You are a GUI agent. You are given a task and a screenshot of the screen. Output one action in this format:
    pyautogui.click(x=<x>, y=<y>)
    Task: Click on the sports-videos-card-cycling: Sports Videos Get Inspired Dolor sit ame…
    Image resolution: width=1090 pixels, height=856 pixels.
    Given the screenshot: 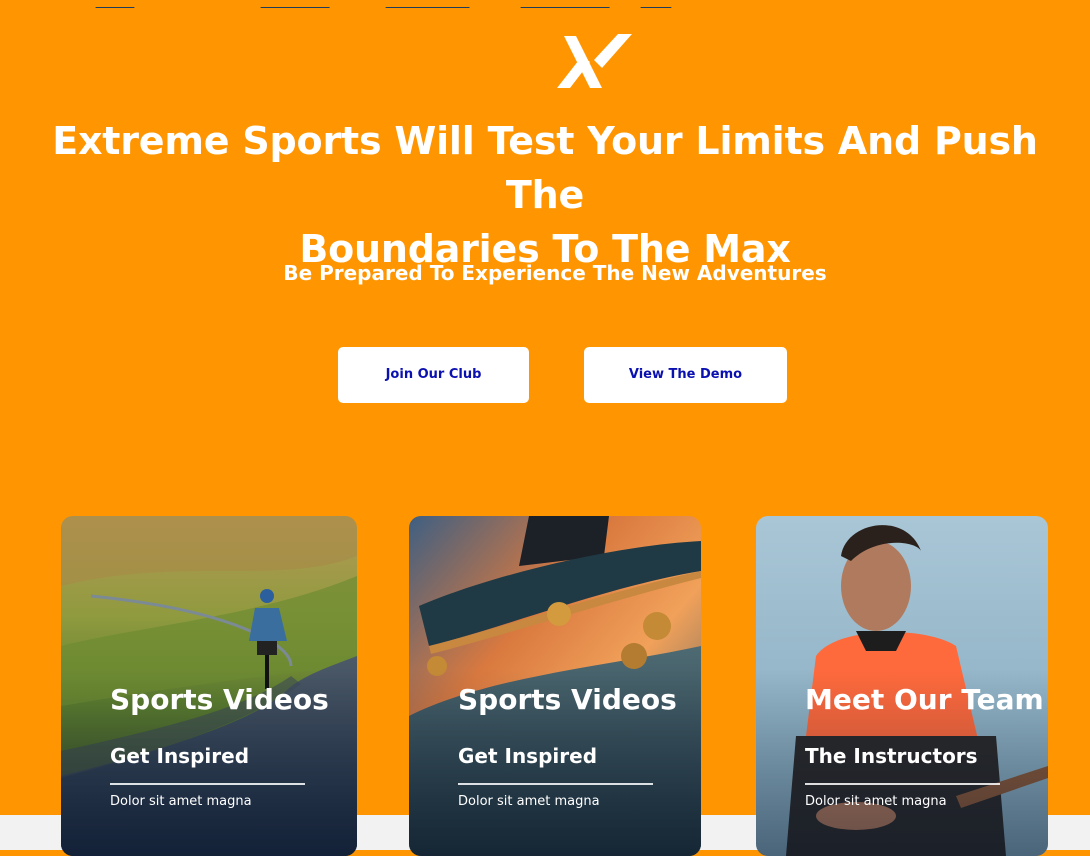 What is the action you would take?
    pyautogui.click(x=209, y=686)
    